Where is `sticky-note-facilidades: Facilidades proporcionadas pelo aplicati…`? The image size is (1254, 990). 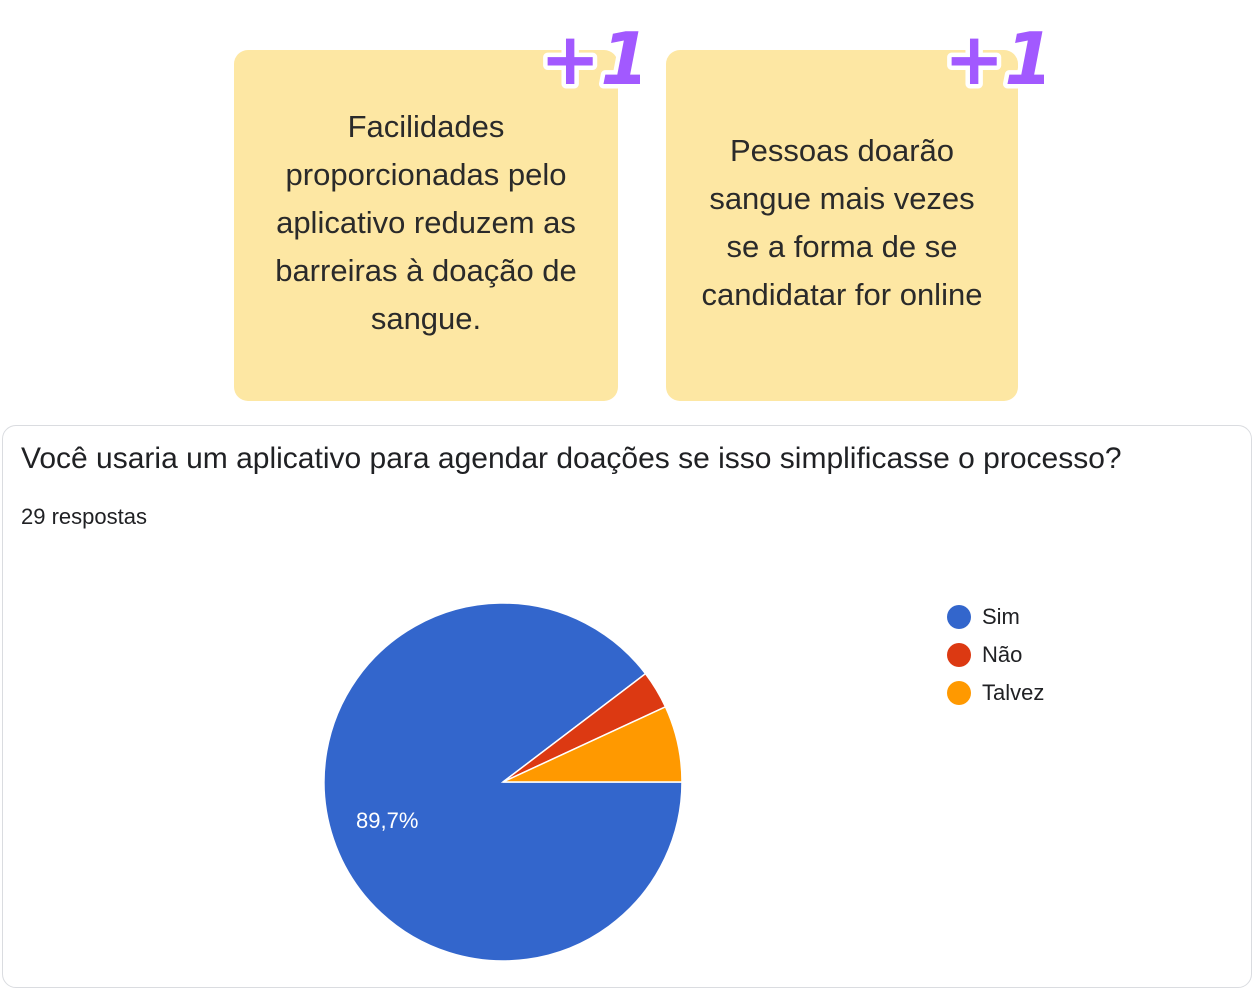 sticky-note-facilidades: Facilidades proporcionadas pelo aplicati… is located at coordinates (426, 225).